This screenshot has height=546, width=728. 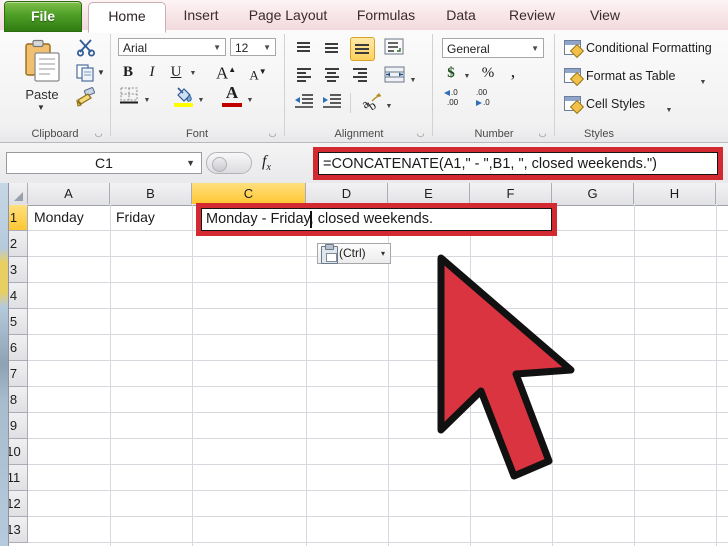 I want to click on shrink-font-button: A▼, so click(x=258, y=73).